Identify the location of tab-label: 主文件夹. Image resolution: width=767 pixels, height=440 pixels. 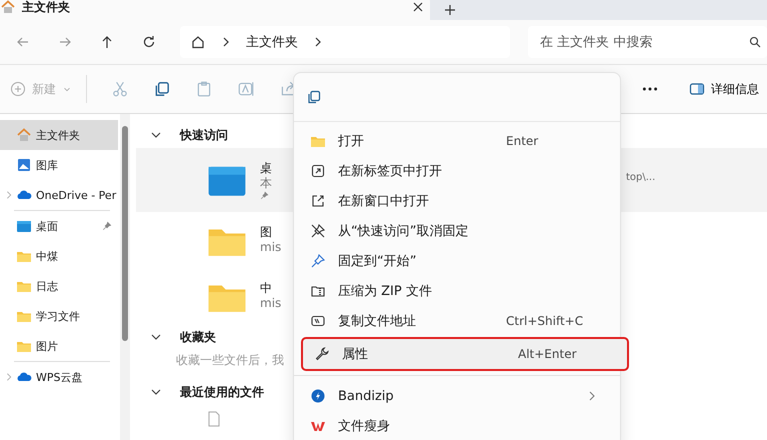
(46, 8).